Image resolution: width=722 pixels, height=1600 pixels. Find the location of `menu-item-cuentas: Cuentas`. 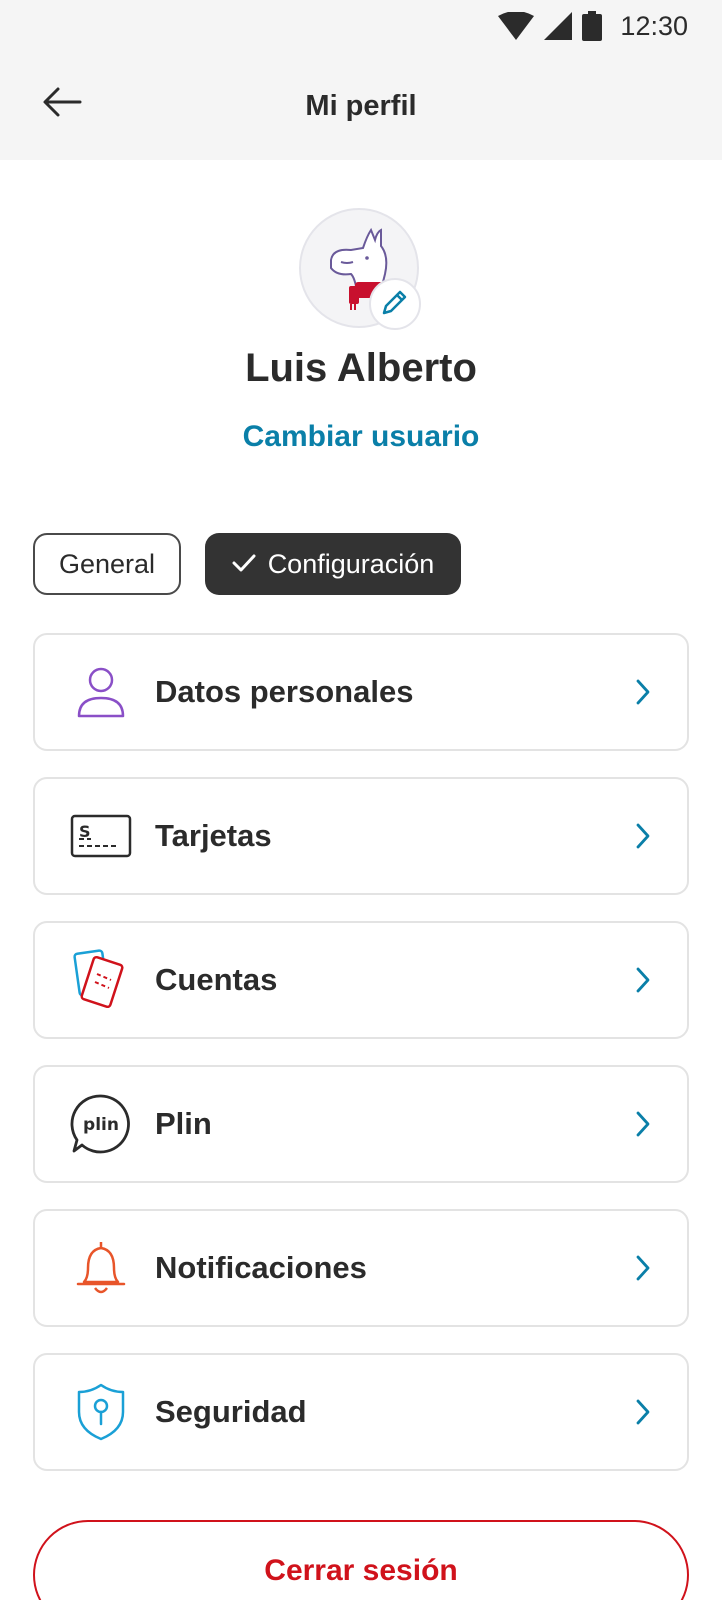

menu-item-cuentas: Cuentas is located at coordinates (361, 980).